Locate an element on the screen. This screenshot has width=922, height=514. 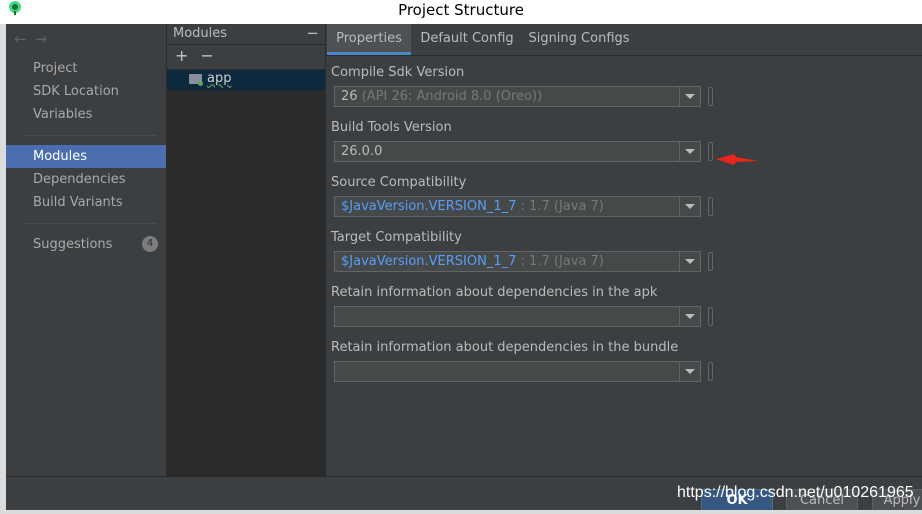
source-compat-select: $JavaVersion.VERSION_1_7 : 1.7 (Java 7) is located at coordinates (517, 206).